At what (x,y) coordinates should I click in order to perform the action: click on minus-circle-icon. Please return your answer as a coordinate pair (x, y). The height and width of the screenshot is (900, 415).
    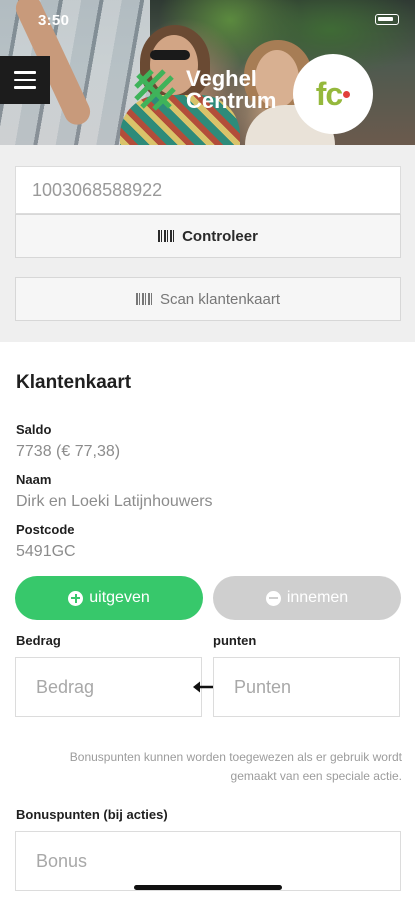
    Looking at the image, I should click on (273, 598).